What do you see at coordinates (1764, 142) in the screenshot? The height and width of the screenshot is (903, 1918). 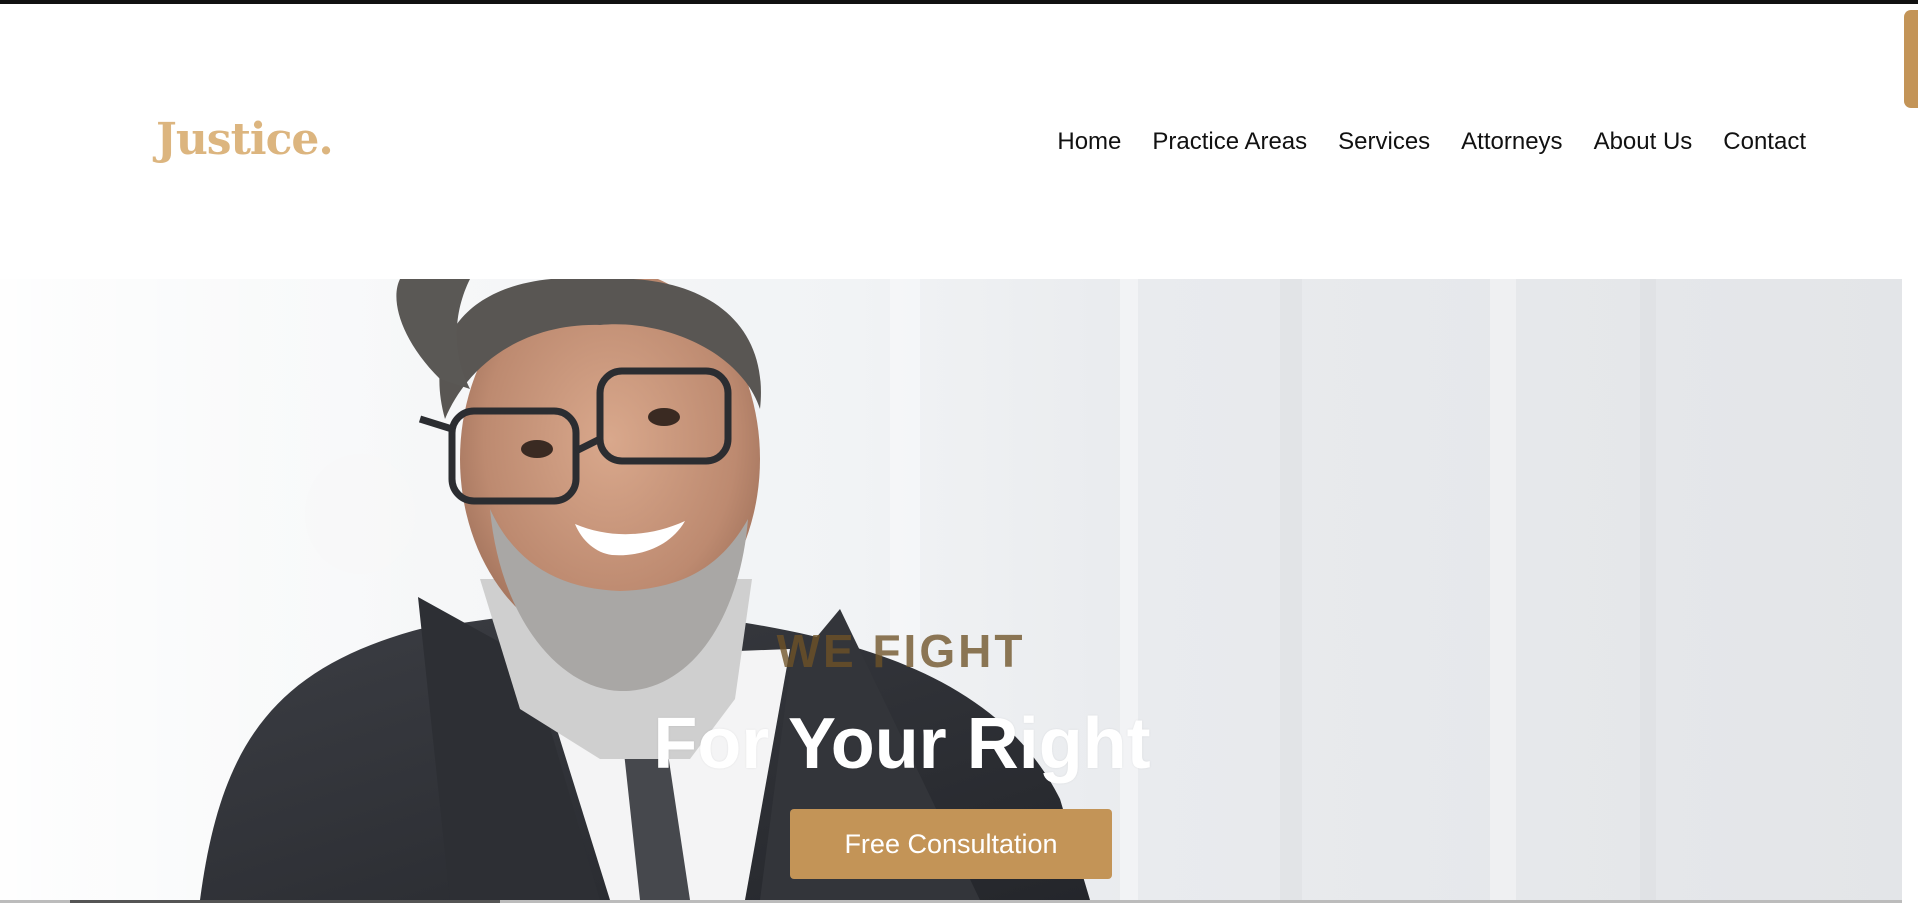 I see `nav-link-contact: Contact` at bounding box center [1764, 142].